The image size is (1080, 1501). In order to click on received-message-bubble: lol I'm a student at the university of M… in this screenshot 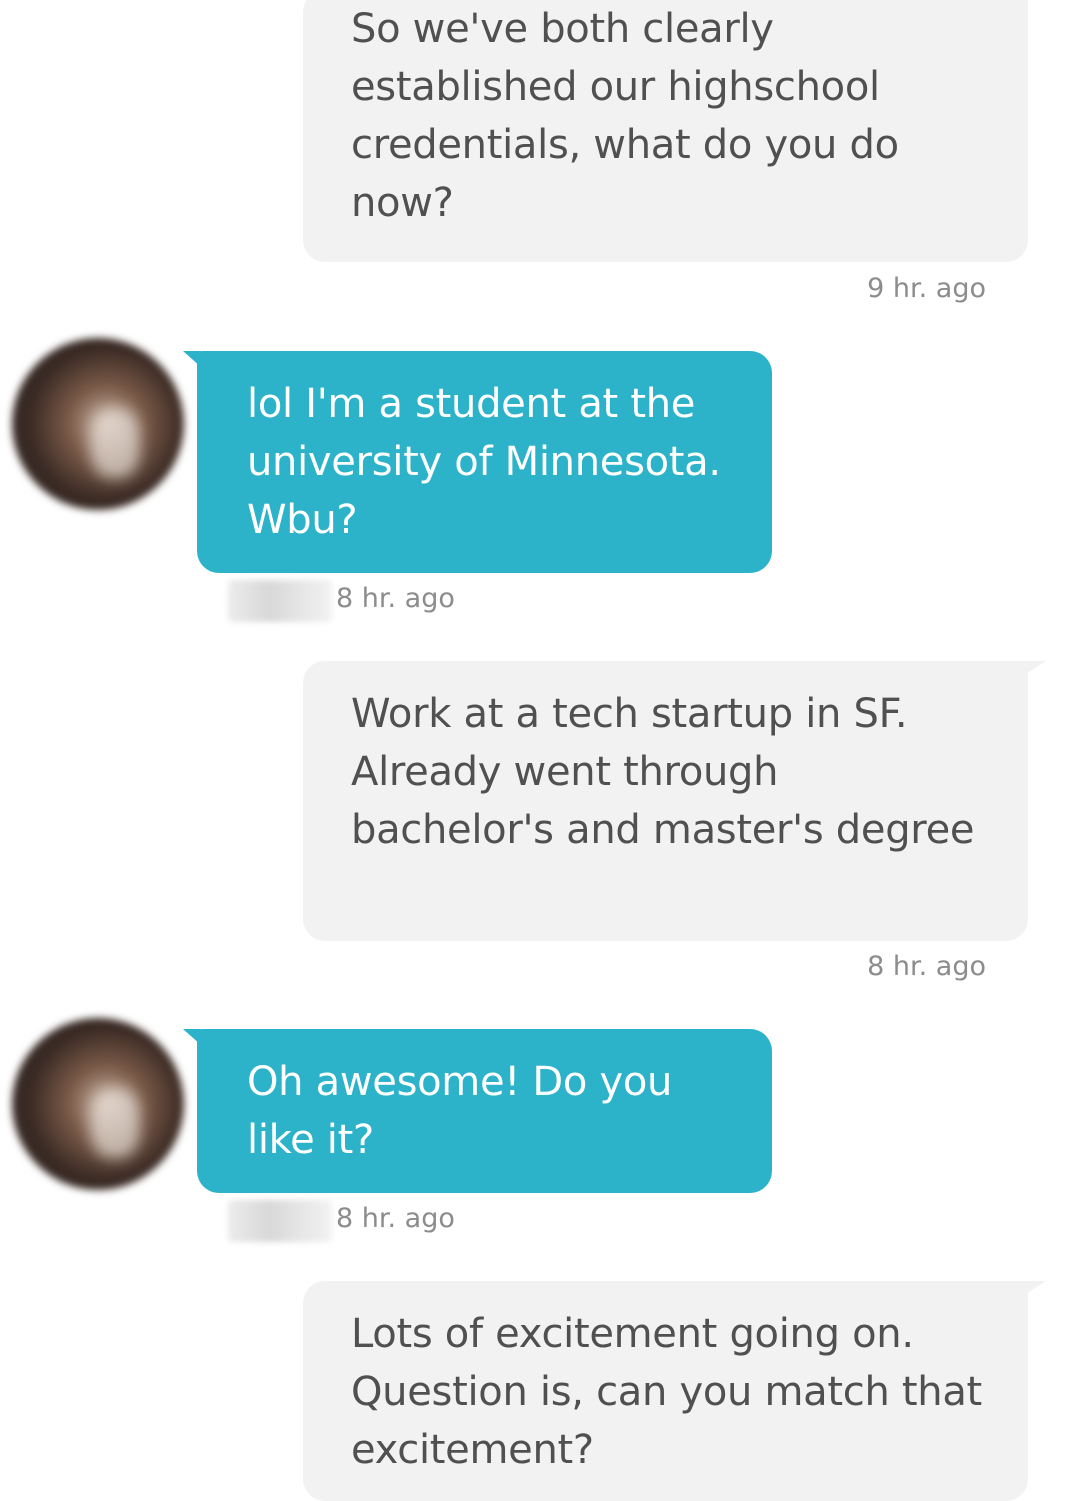, I will do `click(477, 462)`.